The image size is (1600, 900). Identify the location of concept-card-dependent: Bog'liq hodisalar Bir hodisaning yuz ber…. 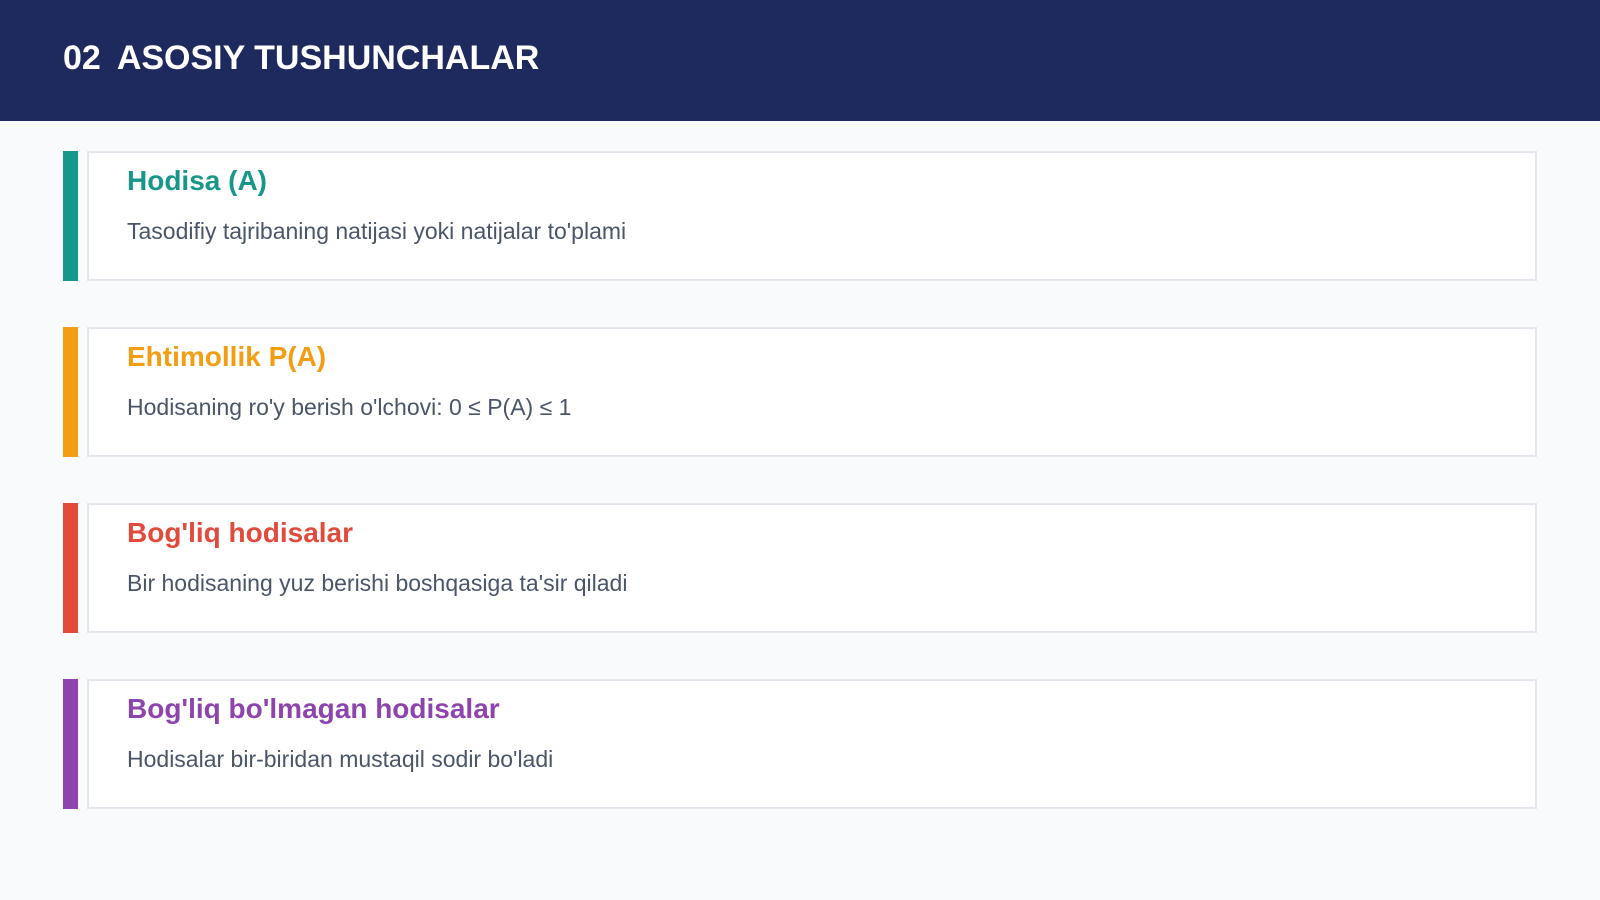
(800, 568).